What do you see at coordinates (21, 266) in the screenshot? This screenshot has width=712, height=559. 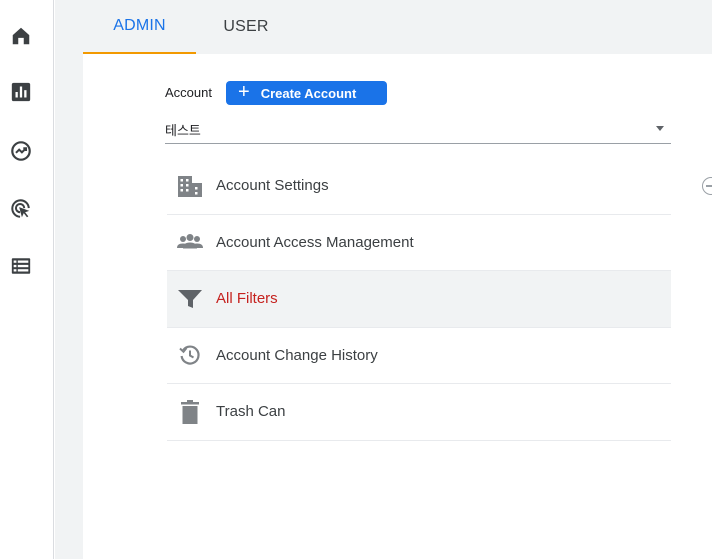 I see `list-icon` at bounding box center [21, 266].